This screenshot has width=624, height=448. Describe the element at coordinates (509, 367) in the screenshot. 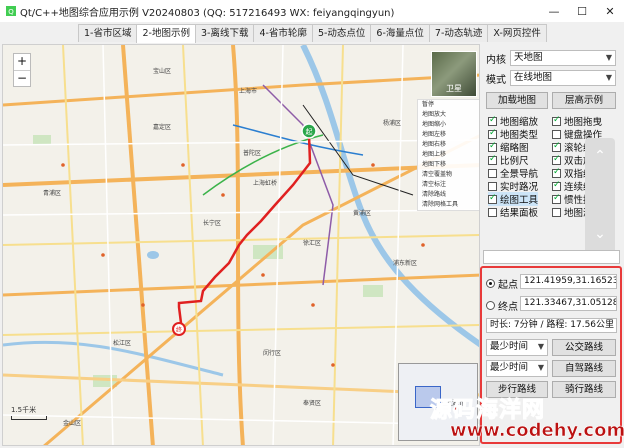

I see `policy-select-2-value: 最少时间` at that location.